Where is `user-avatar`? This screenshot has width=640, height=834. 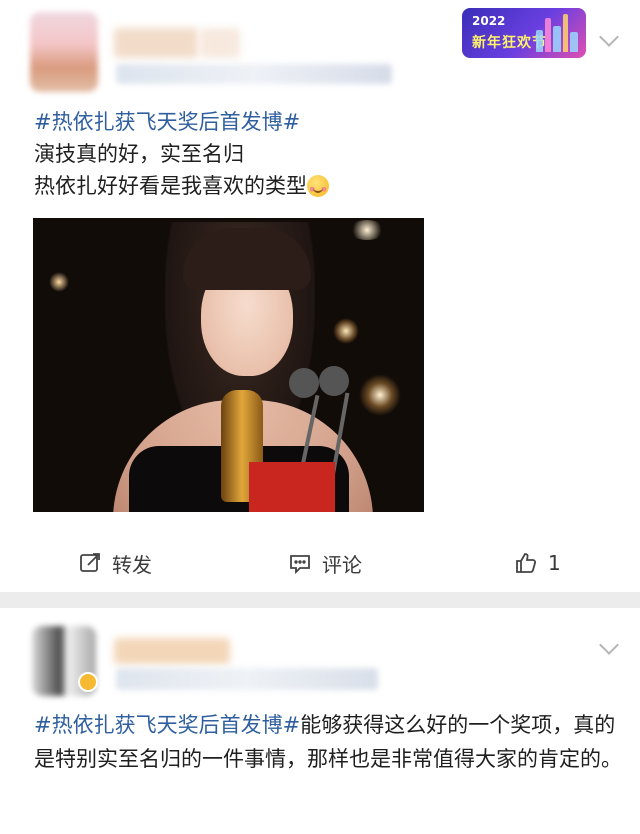 user-avatar is located at coordinates (64, 52).